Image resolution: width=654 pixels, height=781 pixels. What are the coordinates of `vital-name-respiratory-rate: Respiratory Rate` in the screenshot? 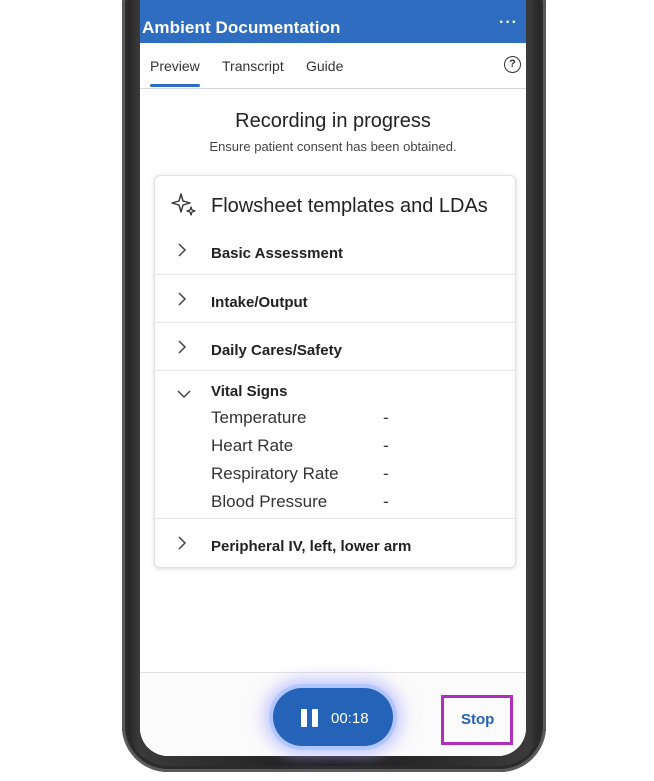 It's located at (275, 473).